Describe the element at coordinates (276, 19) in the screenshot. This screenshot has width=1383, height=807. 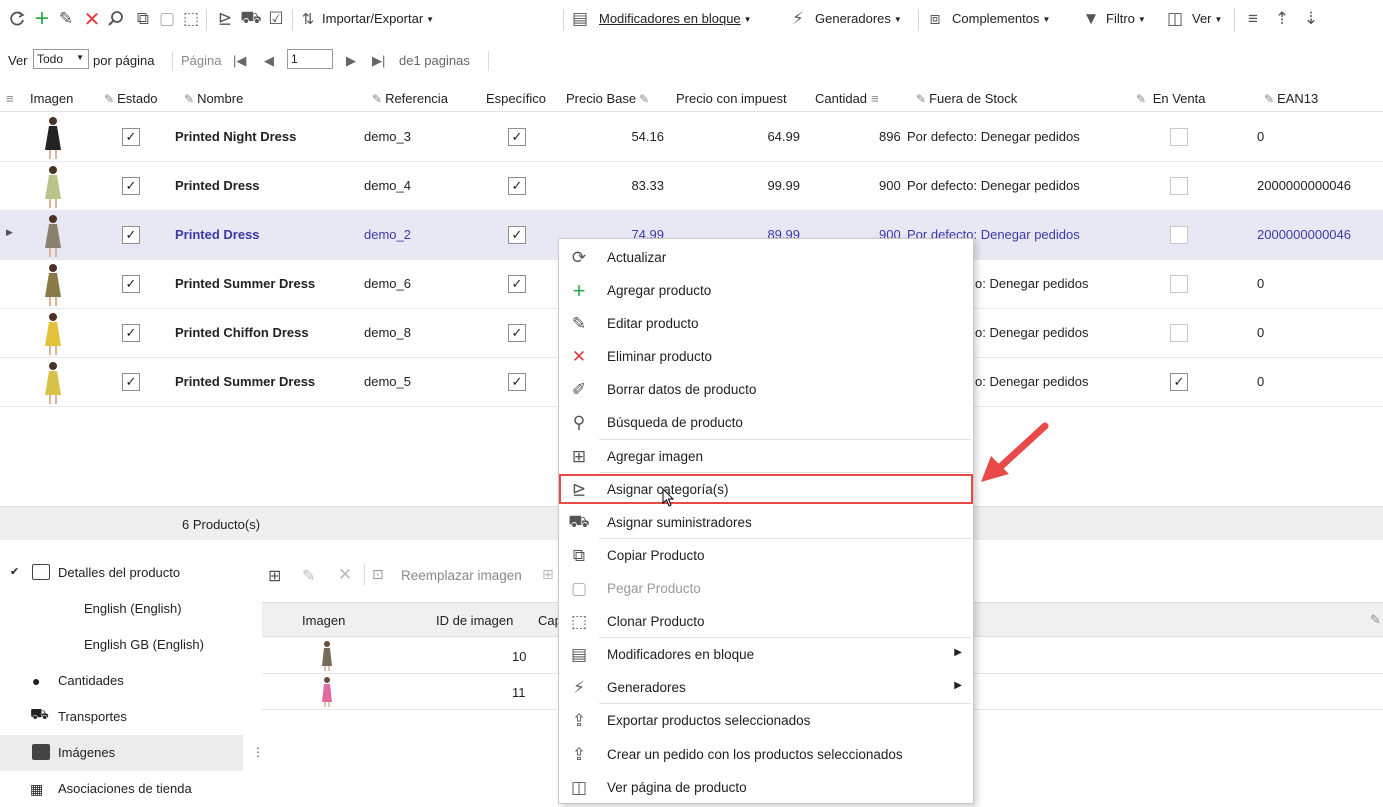
I see `checklist-icon: ☑` at that location.